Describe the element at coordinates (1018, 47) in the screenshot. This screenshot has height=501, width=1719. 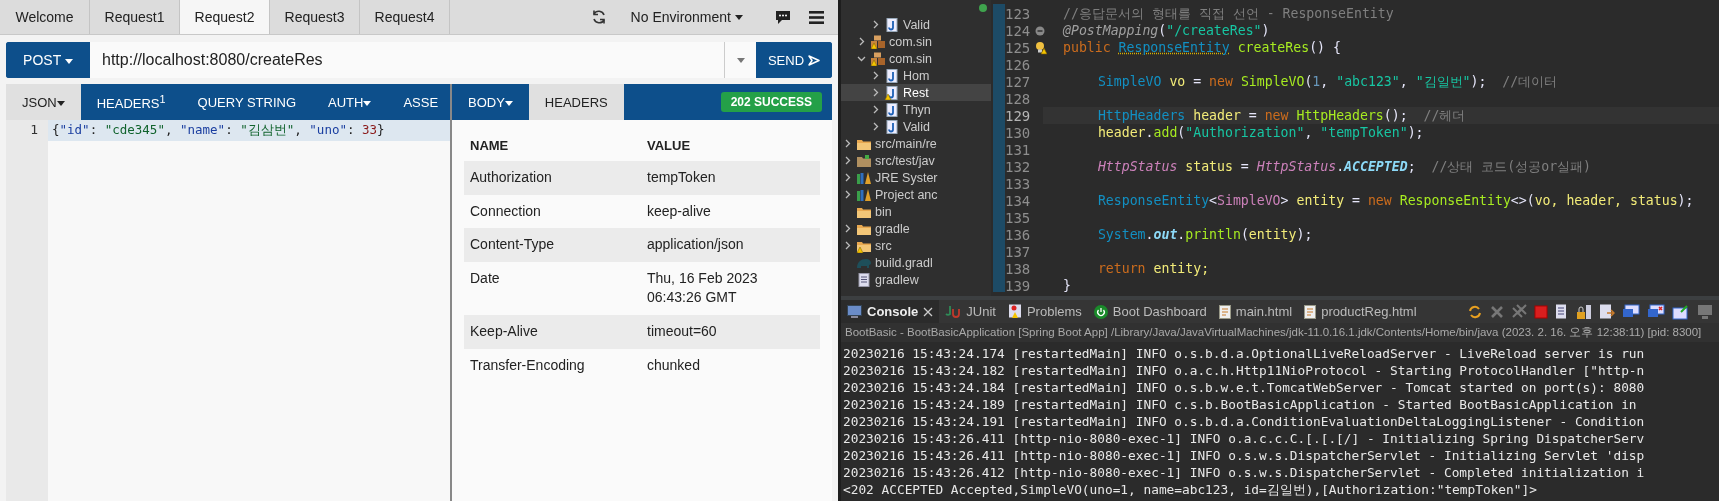
I see `line-number: 125` at that location.